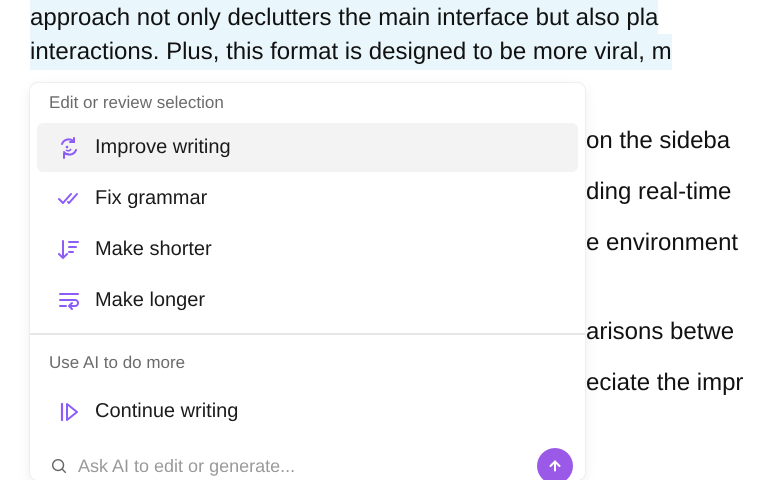  Describe the element at coordinates (307, 300) in the screenshot. I see `menu-item: Make longer` at that location.